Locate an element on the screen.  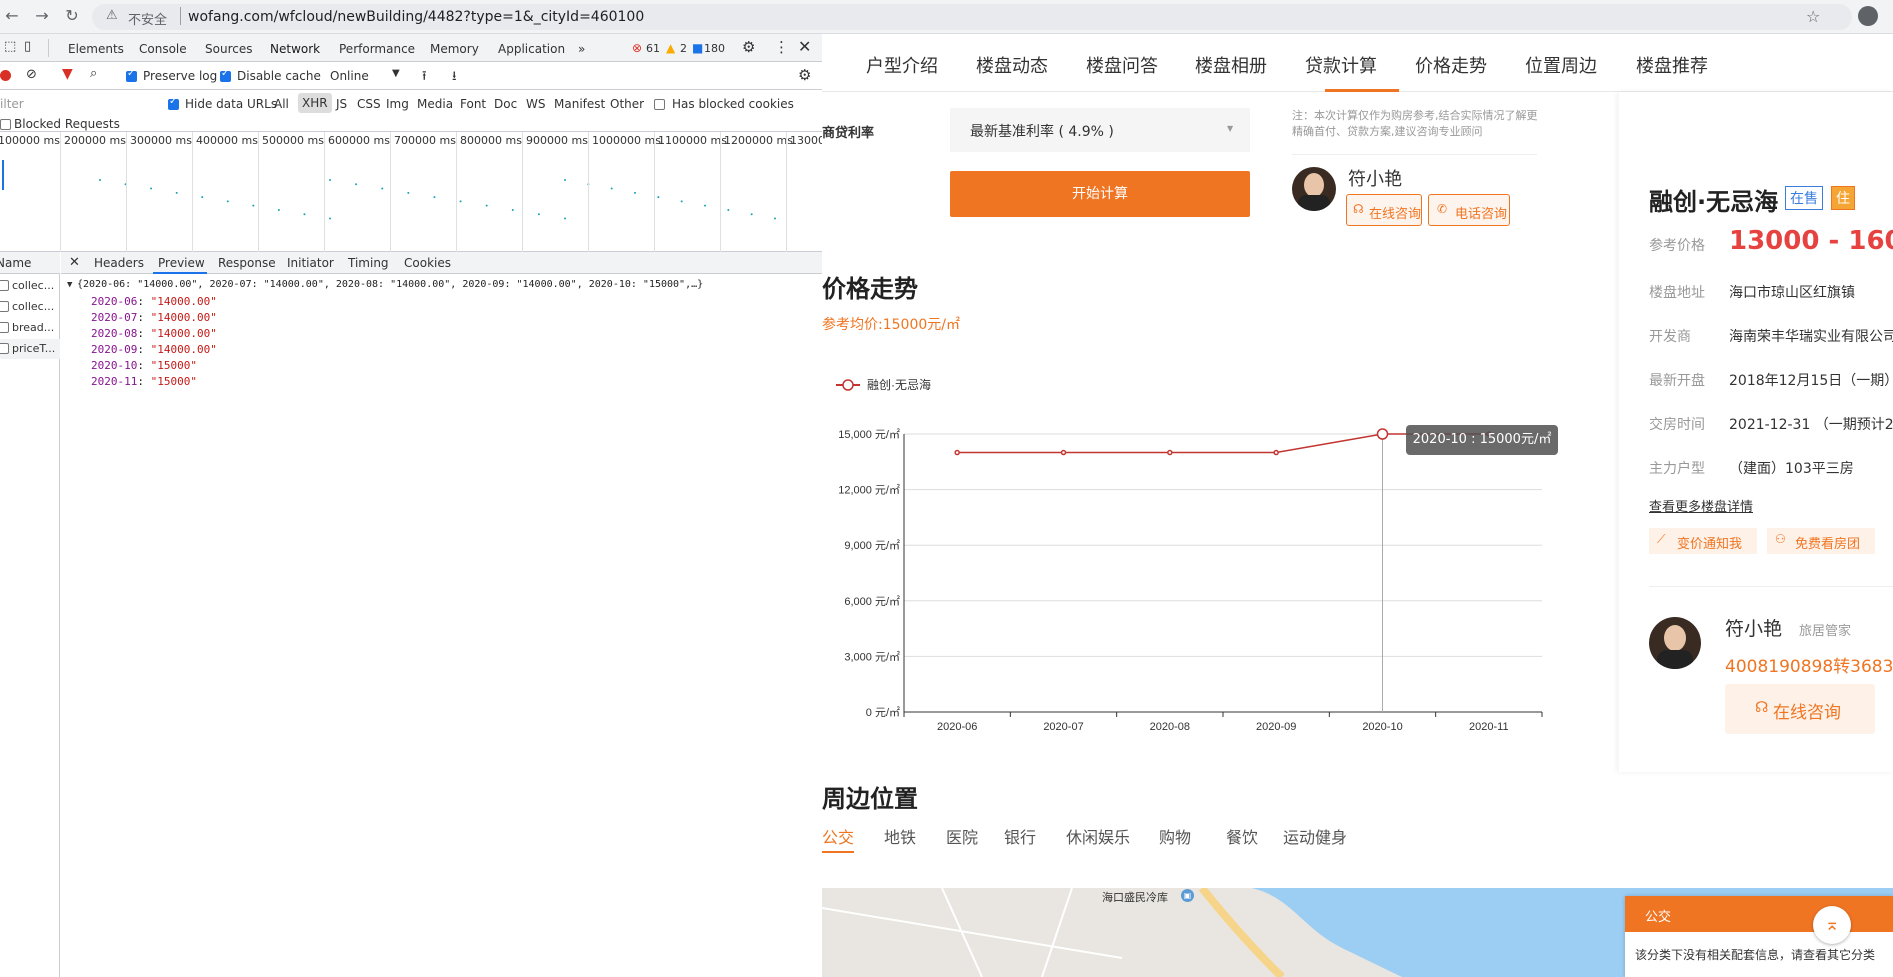
disable-cache-checkbox is located at coordinates (225, 75).